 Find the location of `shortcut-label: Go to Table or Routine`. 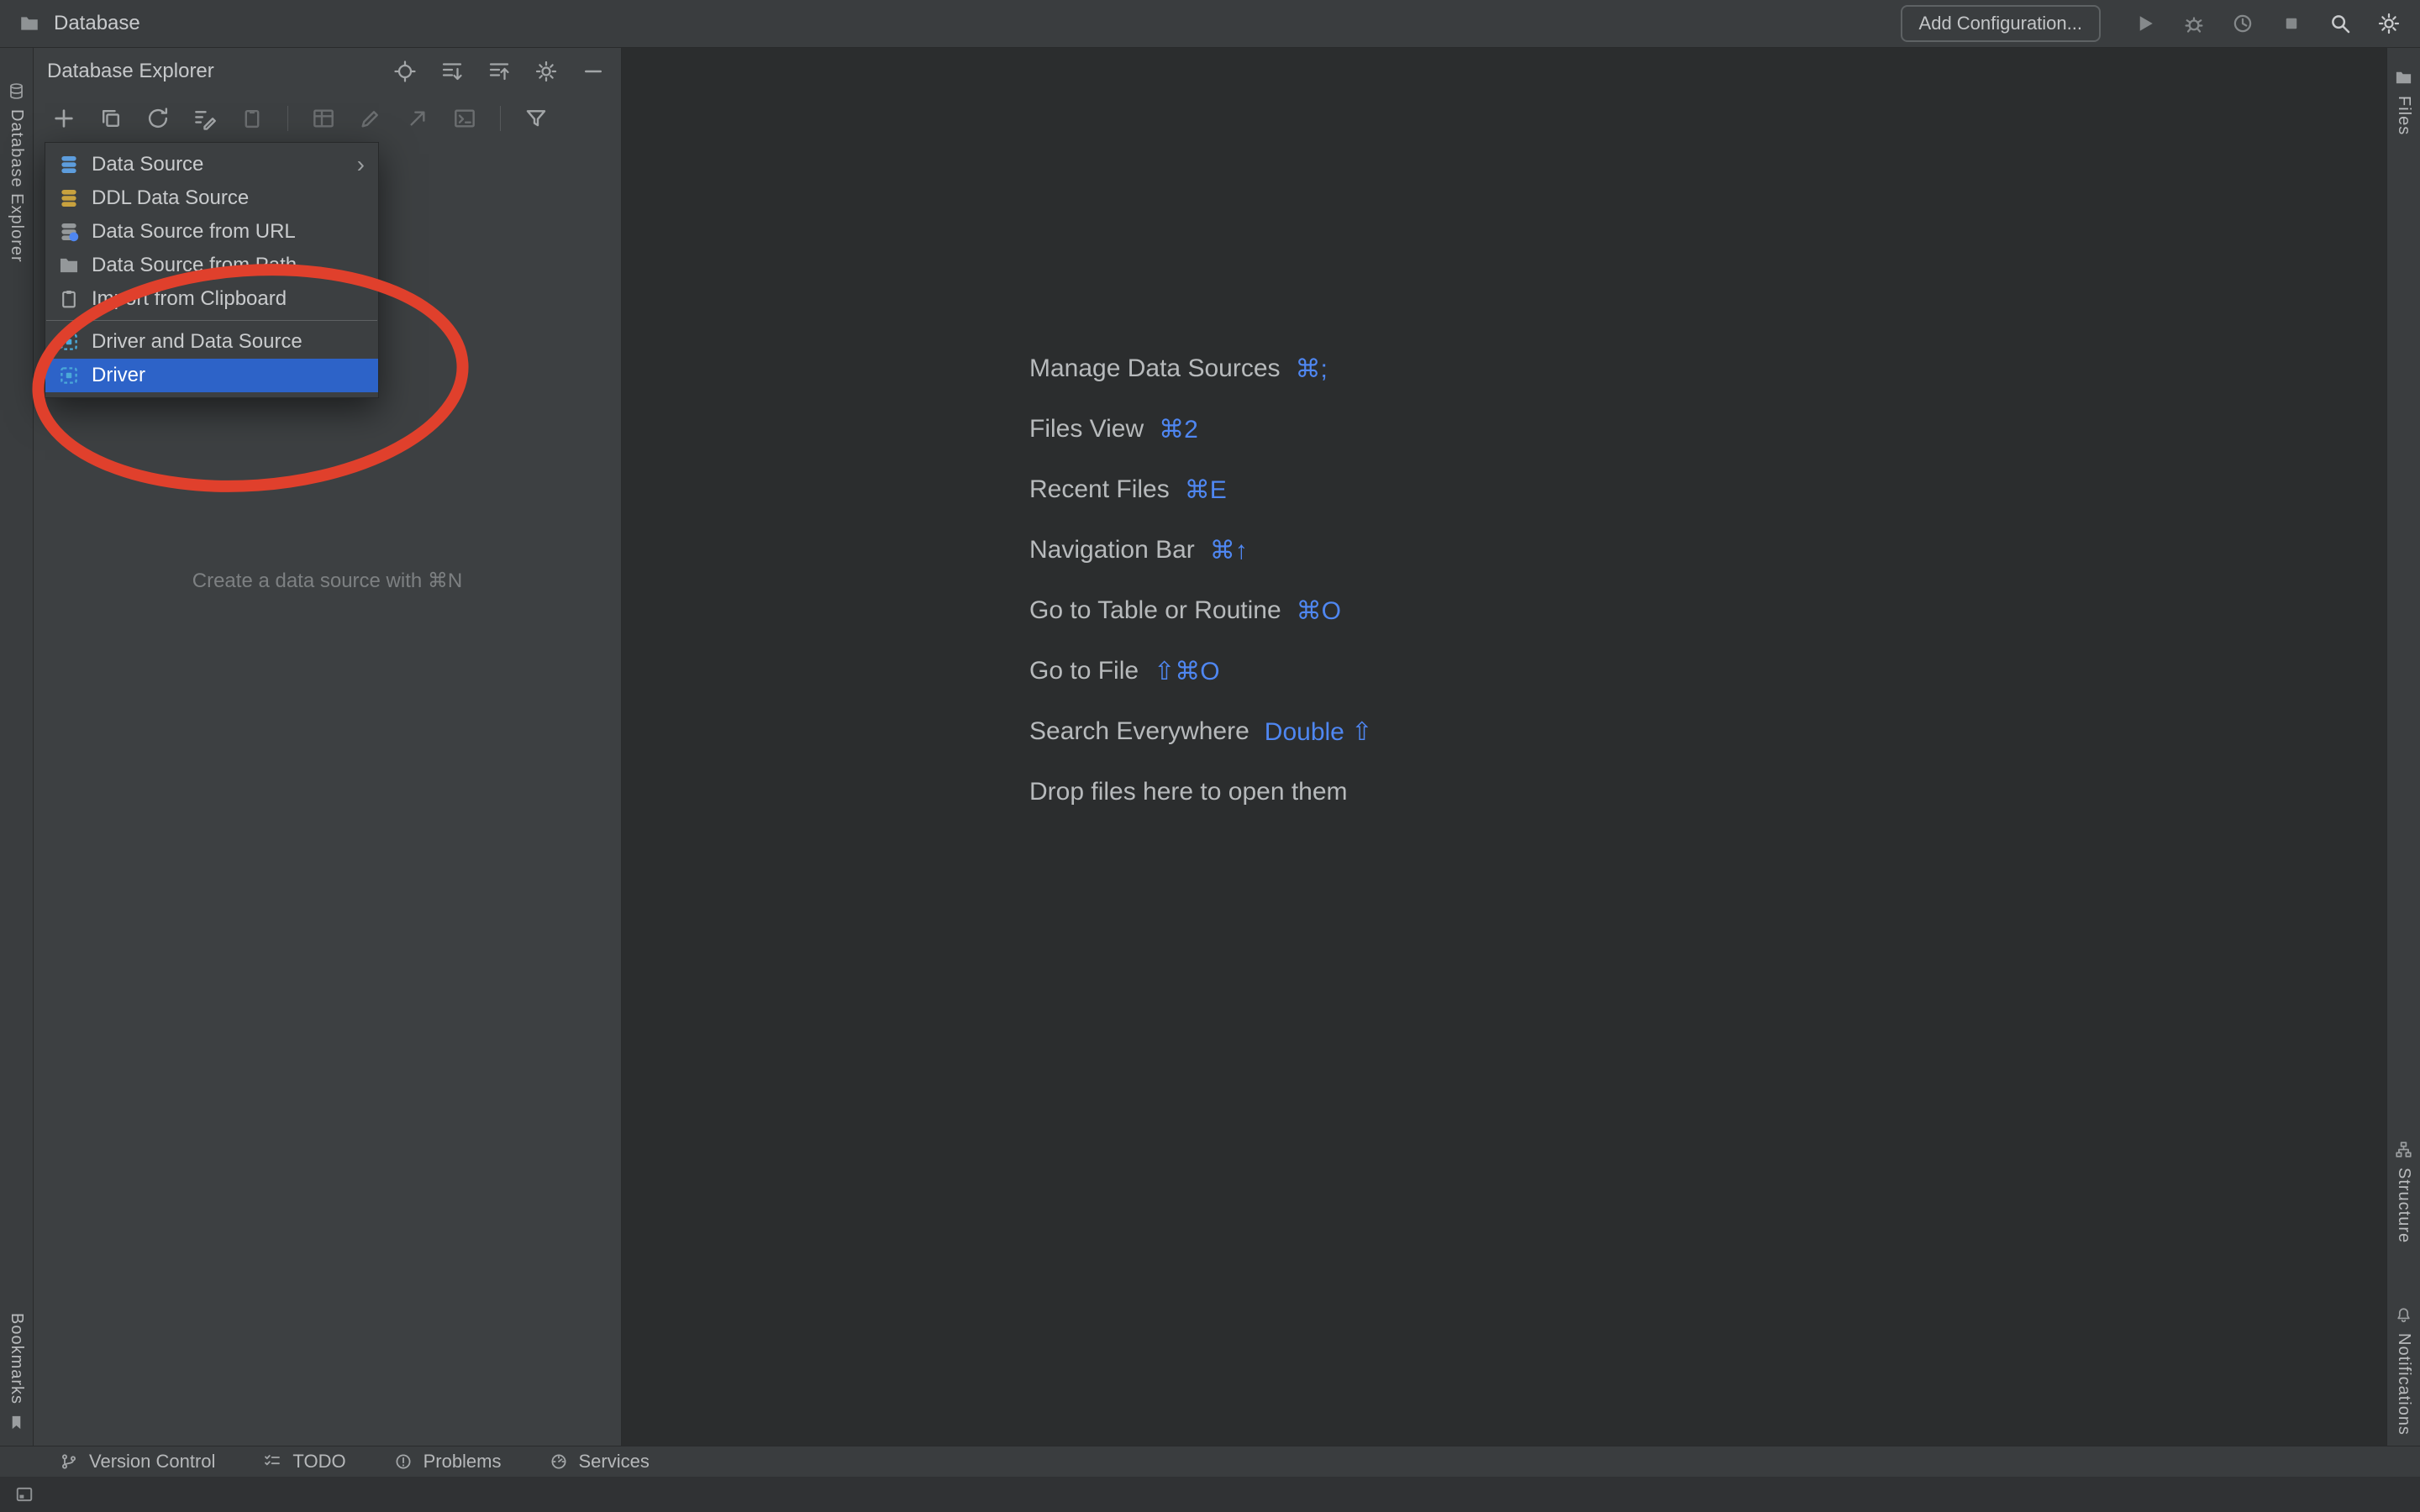

shortcut-label: Go to Table or Routine is located at coordinates (1155, 610).